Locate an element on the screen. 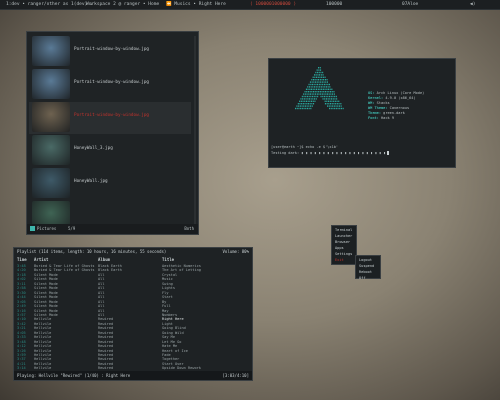  sysinfo-key: Theme: is located at coordinates (374, 113).